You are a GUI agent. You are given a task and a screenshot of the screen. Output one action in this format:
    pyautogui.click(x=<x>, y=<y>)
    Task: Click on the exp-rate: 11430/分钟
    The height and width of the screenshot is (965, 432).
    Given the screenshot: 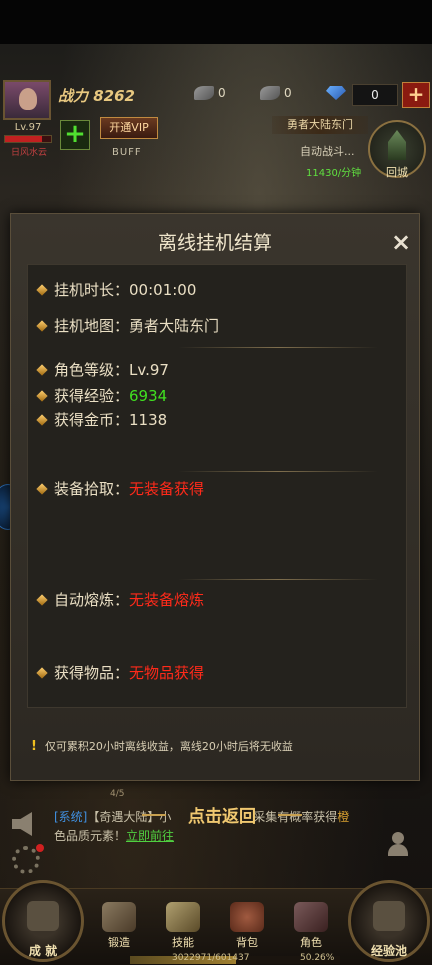 What is the action you would take?
    pyautogui.click(x=334, y=173)
    